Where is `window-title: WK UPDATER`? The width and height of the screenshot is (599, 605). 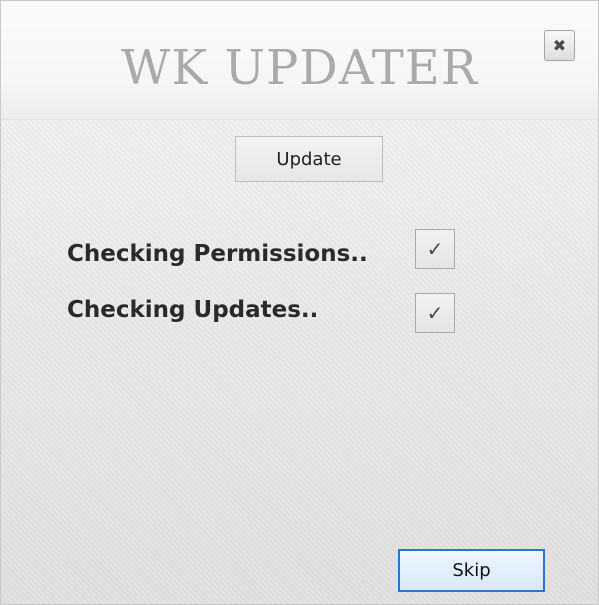 window-title: WK UPDATER is located at coordinates (299, 68).